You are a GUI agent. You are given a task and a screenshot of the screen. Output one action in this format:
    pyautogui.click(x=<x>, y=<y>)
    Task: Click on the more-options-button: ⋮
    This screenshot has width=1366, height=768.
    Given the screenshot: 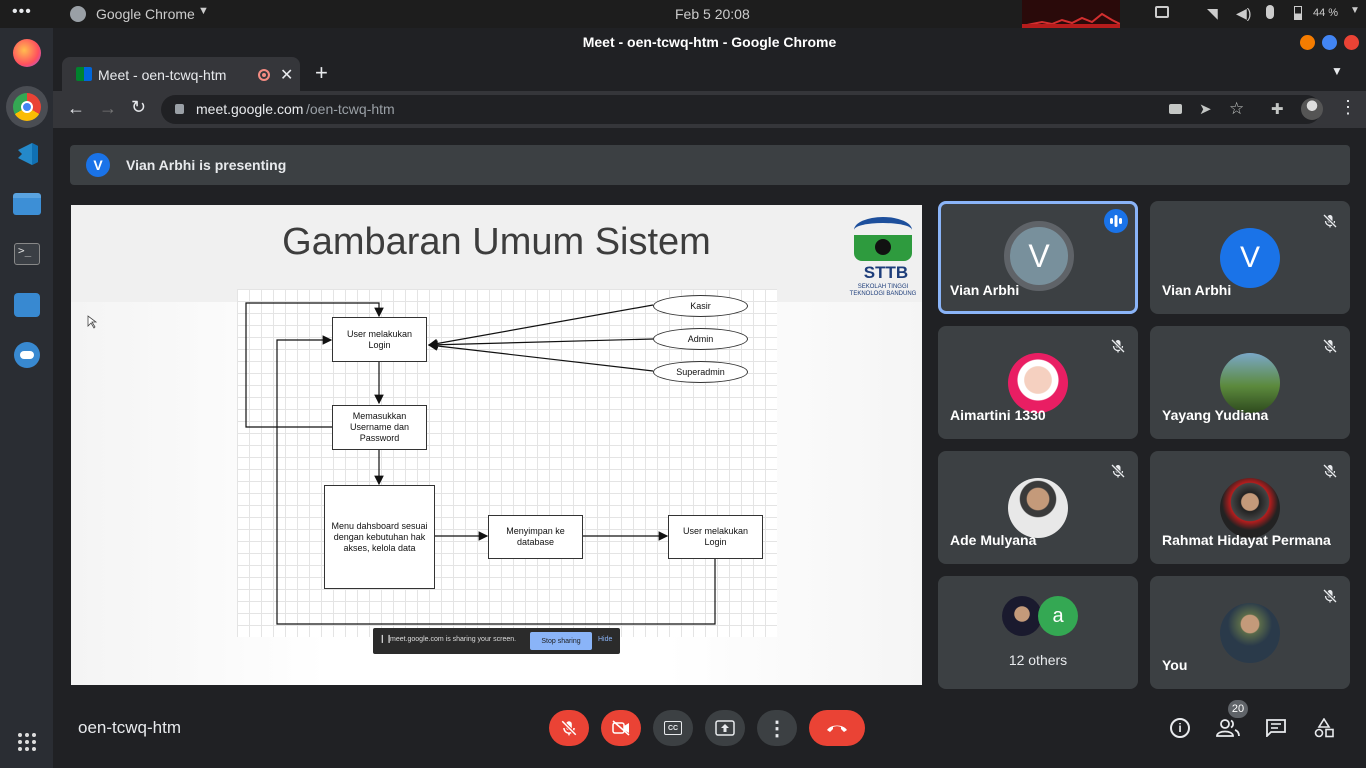 What is the action you would take?
    pyautogui.click(x=777, y=728)
    